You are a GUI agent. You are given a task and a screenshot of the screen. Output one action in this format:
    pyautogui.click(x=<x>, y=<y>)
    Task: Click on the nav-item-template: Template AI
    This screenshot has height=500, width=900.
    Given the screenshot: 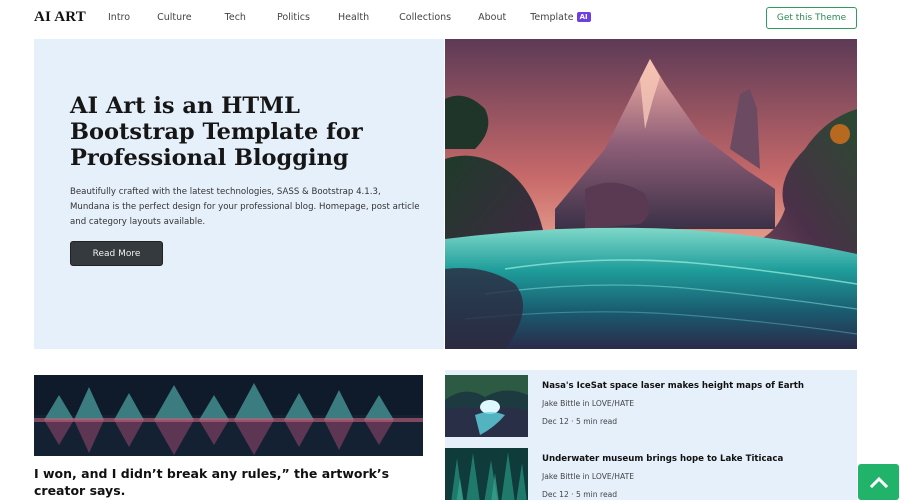 What is the action you would take?
    pyautogui.click(x=560, y=17)
    